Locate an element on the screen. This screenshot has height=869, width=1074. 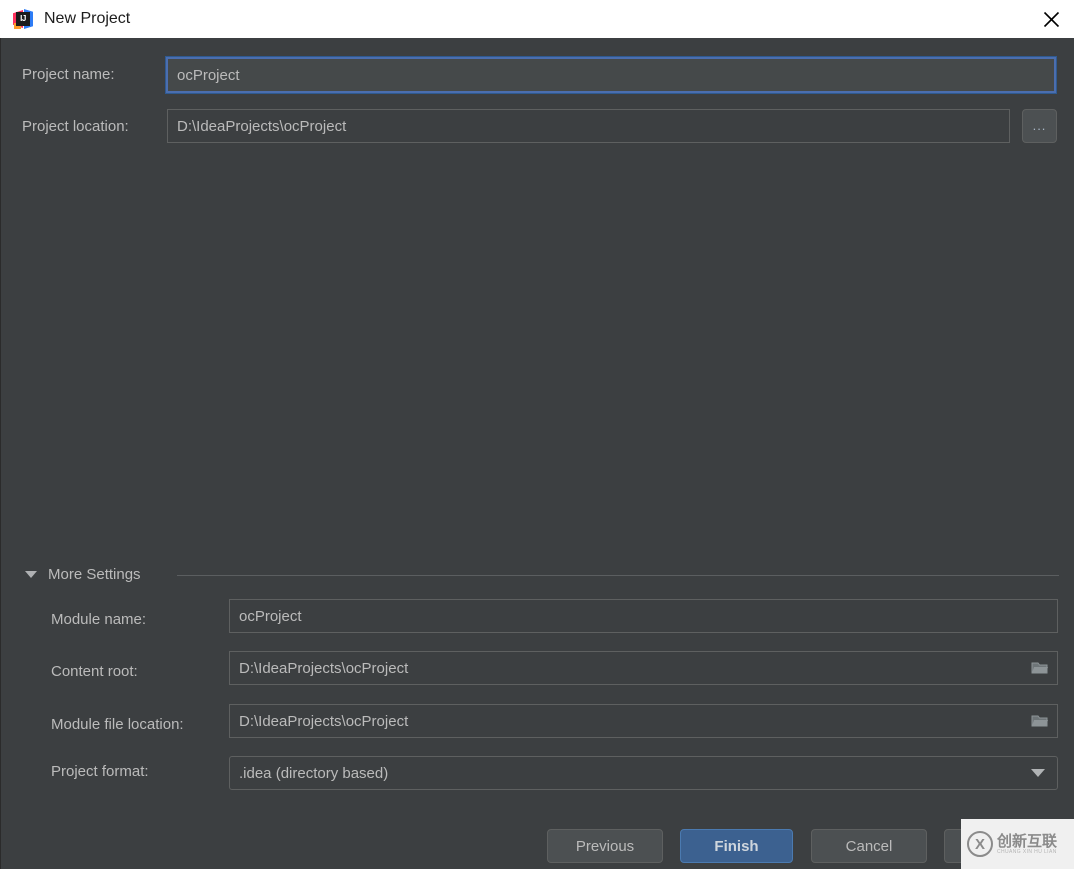
watermark-pinyin-text: CHUANG XIN HU LIAN is located at coordinates (1027, 851).